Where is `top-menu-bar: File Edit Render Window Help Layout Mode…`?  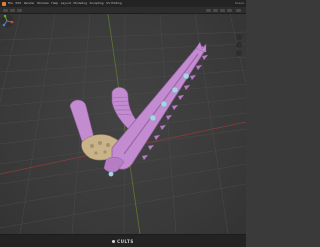 top-menu-bar: File Edit Render Window Help Layout Mode… is located at coordinates (123, 3).